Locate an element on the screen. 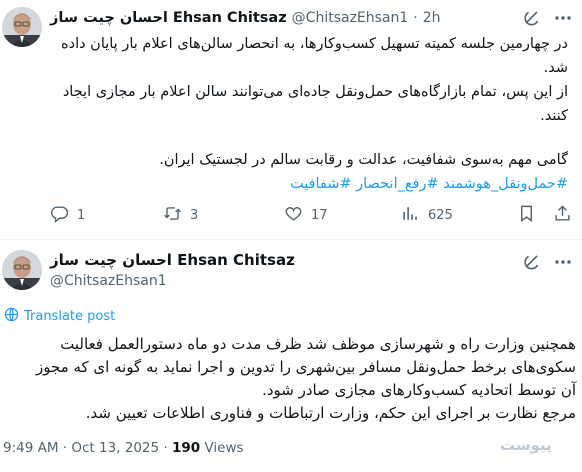  post-time: 2h is located at coordinates (432, 18).